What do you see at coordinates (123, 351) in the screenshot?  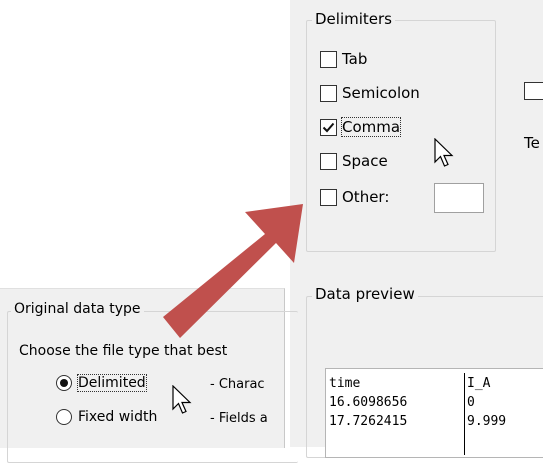 I see `file-type-instruction: Choose the file type that best` at bounding box center [123, 351].